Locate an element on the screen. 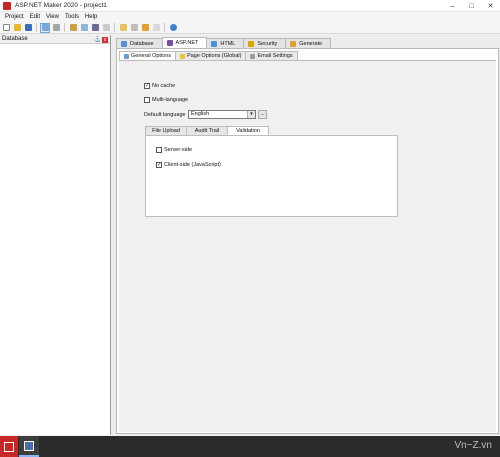  menu-project: Project is located at coordinates (14, 17).